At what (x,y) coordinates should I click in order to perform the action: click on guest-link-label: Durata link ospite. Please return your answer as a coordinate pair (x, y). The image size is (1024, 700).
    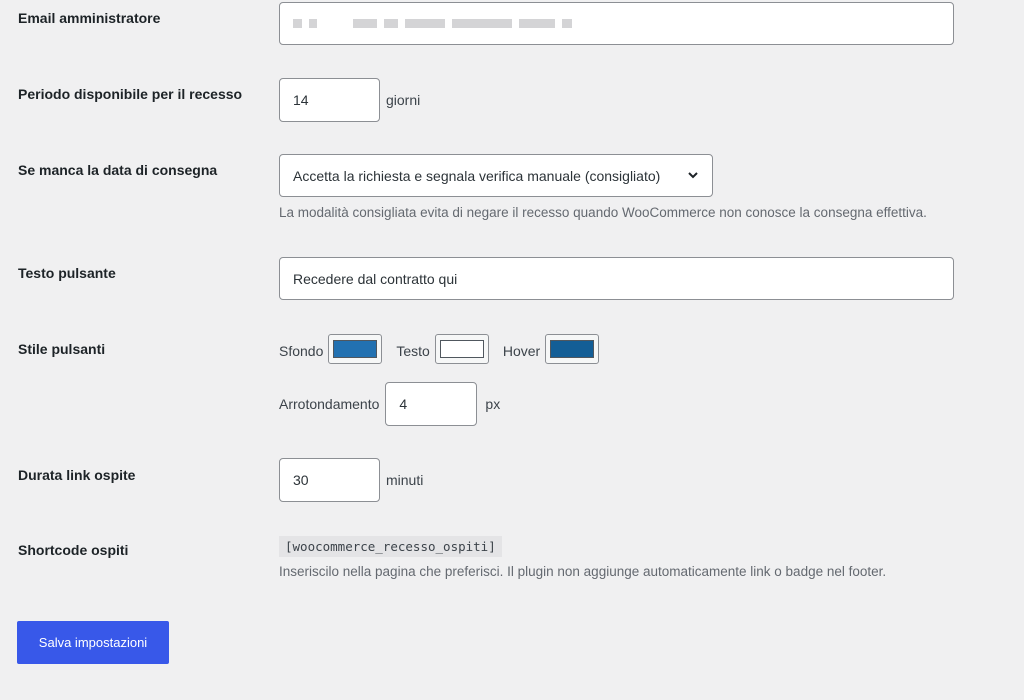
    Looking at the image, I should click on (77, 475).